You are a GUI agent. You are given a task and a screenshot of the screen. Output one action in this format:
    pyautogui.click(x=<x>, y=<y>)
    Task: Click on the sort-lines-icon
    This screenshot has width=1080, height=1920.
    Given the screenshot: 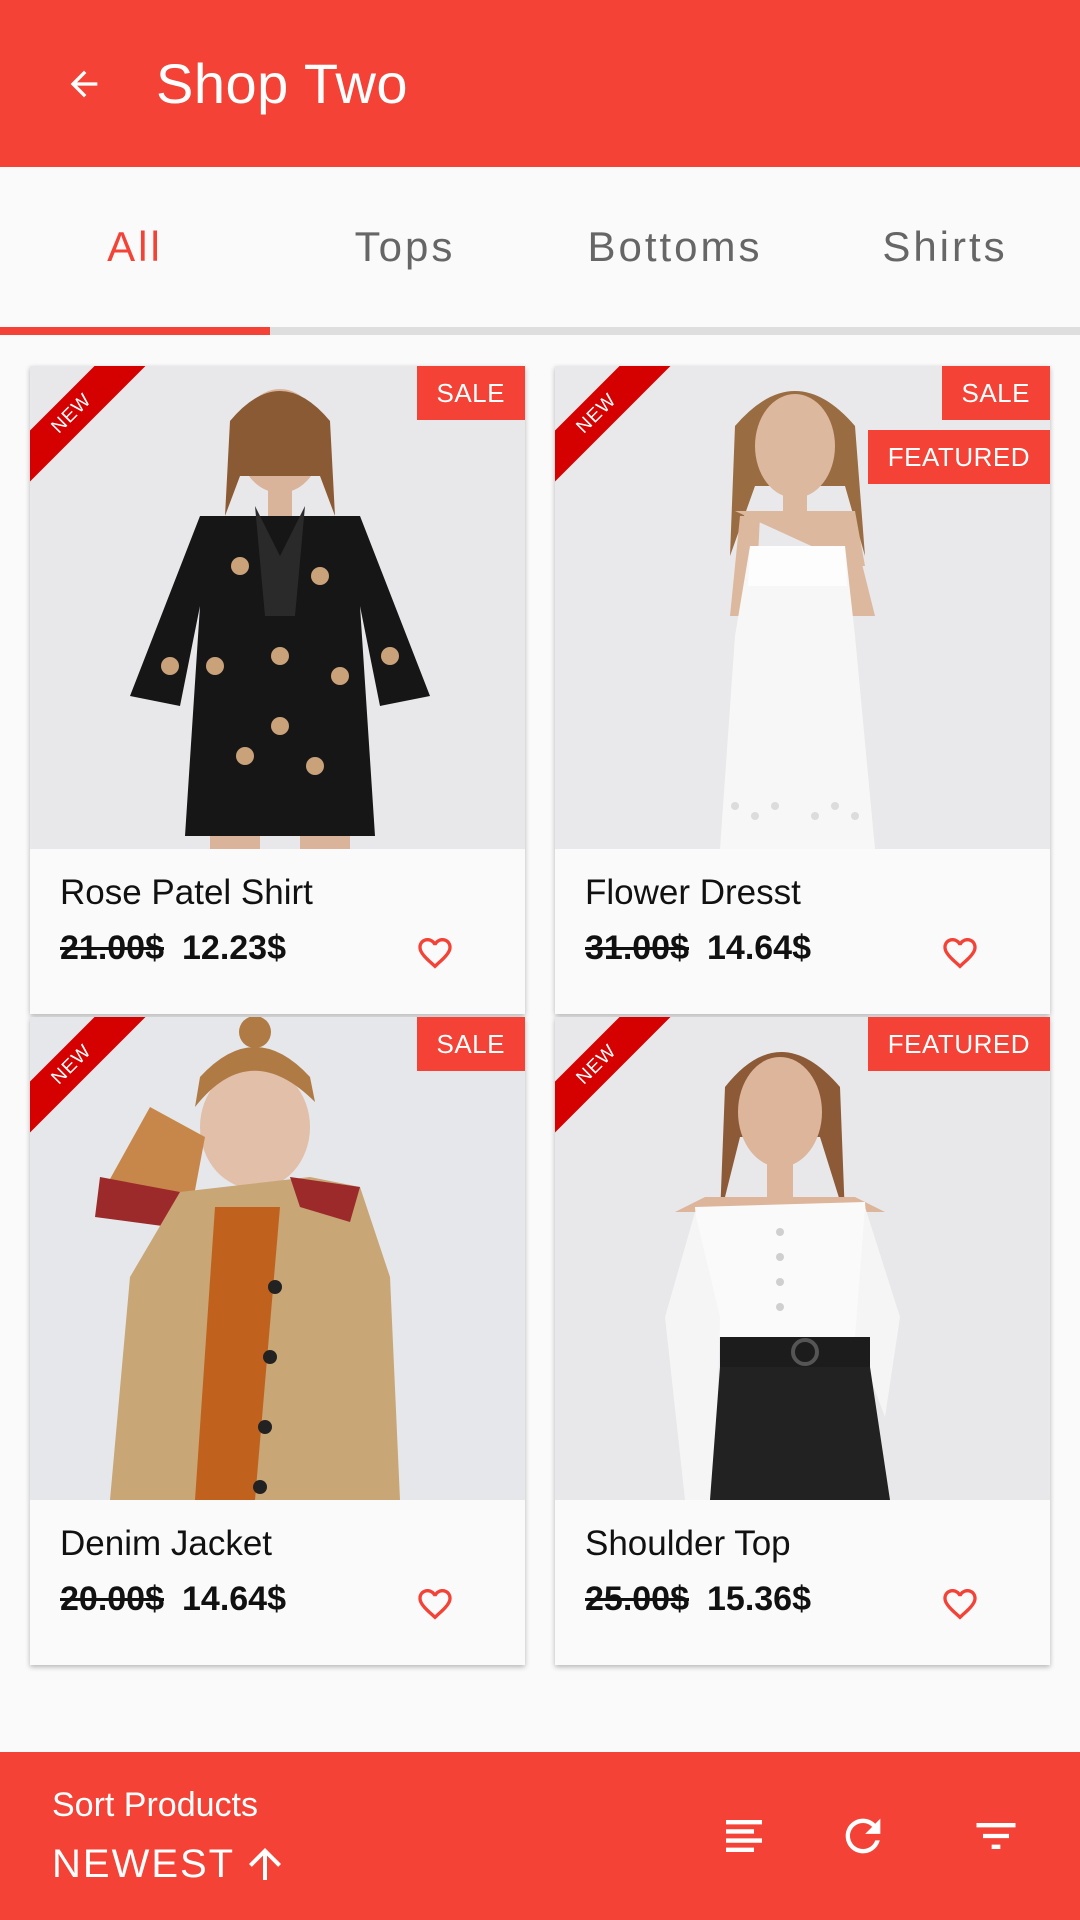 What is the action you would take?
    pyautogui.click(x=744, y=1836)
    